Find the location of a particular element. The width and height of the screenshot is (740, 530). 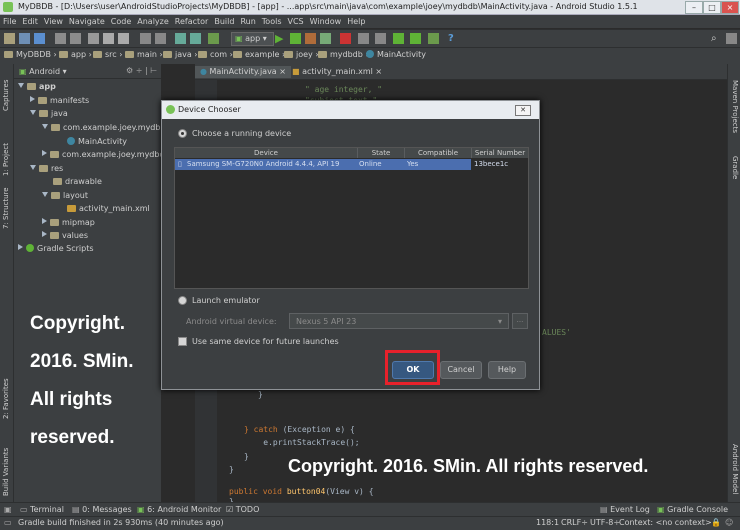

tree-item-package: com.example.joey.mydbdb is located at coordinates (106, 127).